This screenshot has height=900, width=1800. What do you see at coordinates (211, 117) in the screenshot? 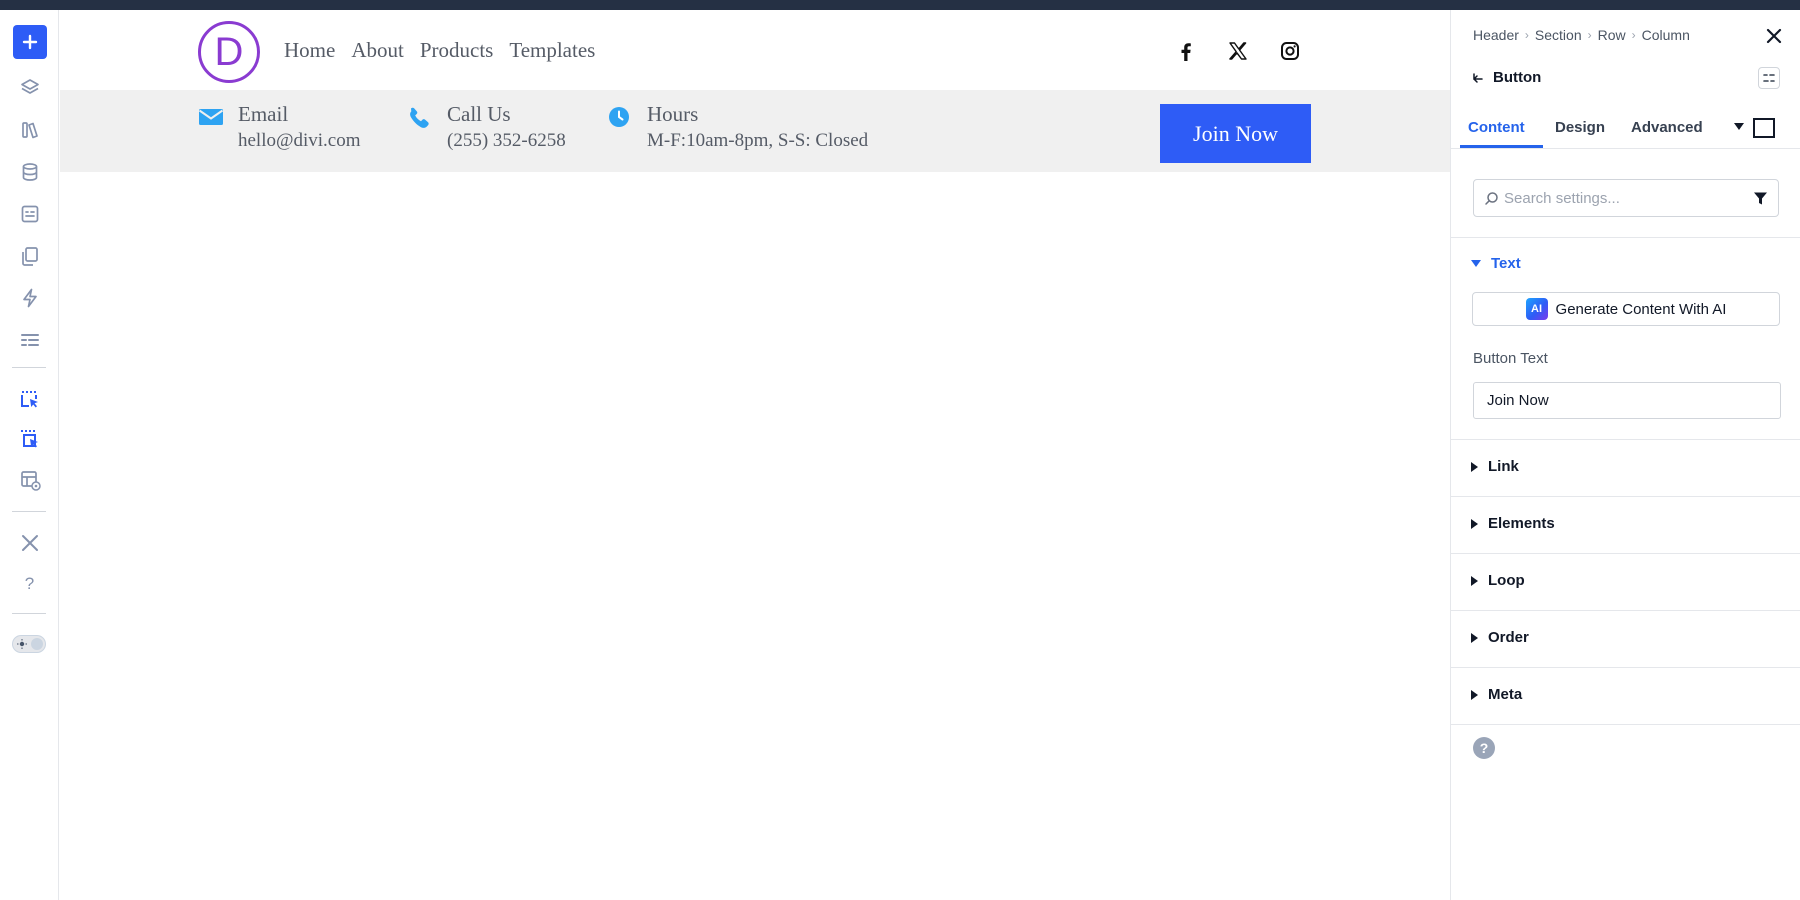
I see `envelope-icon` at bounding box center [211, 117].